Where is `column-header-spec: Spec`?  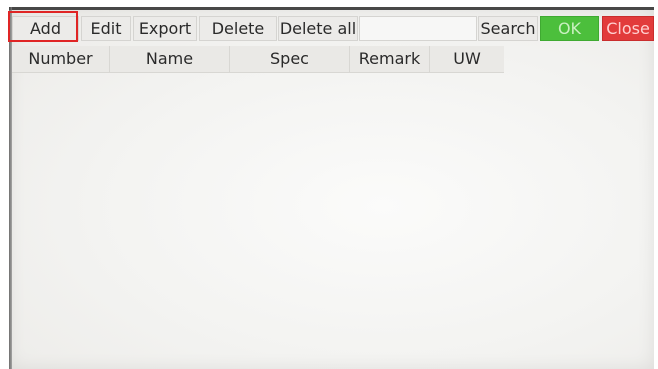
column-header-spec: Spec is located at coordinates (290, 59).